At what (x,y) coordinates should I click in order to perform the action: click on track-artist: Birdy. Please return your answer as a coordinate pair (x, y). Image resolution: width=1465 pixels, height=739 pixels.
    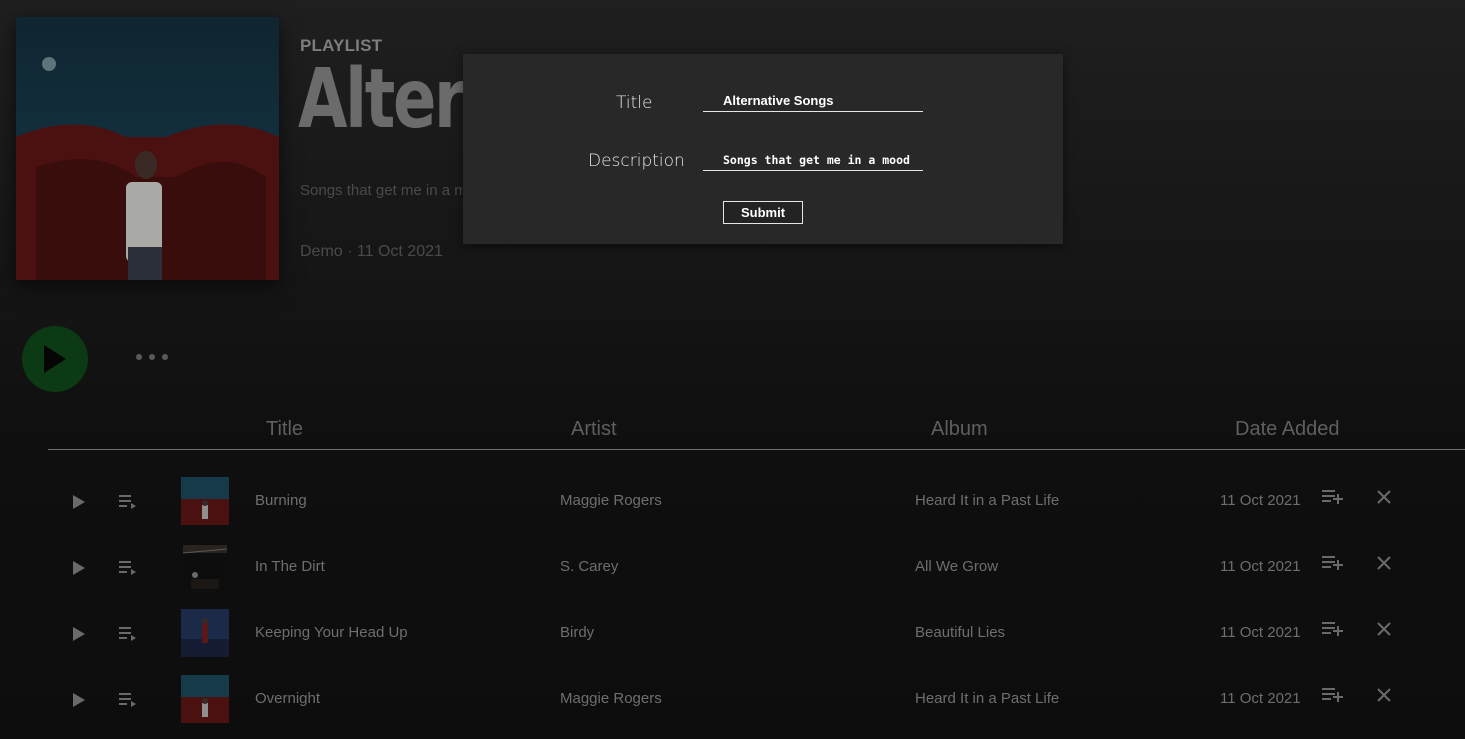
    Looking at the image, I should click on (577, 632).